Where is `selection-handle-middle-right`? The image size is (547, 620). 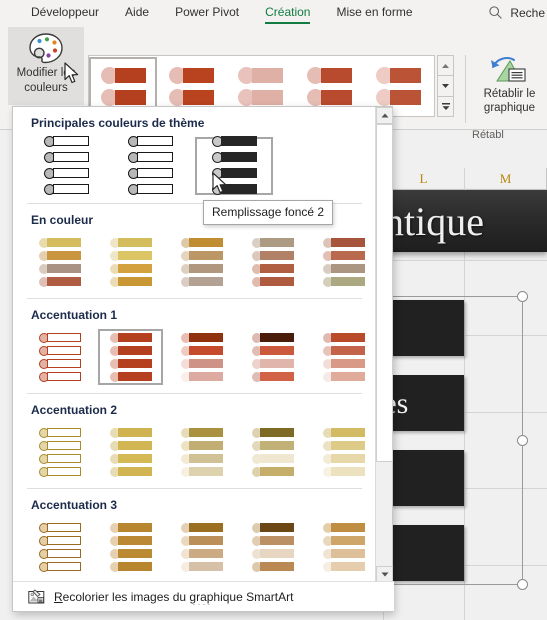 selection-handle-middle-right is located at coordinates (522, 440).